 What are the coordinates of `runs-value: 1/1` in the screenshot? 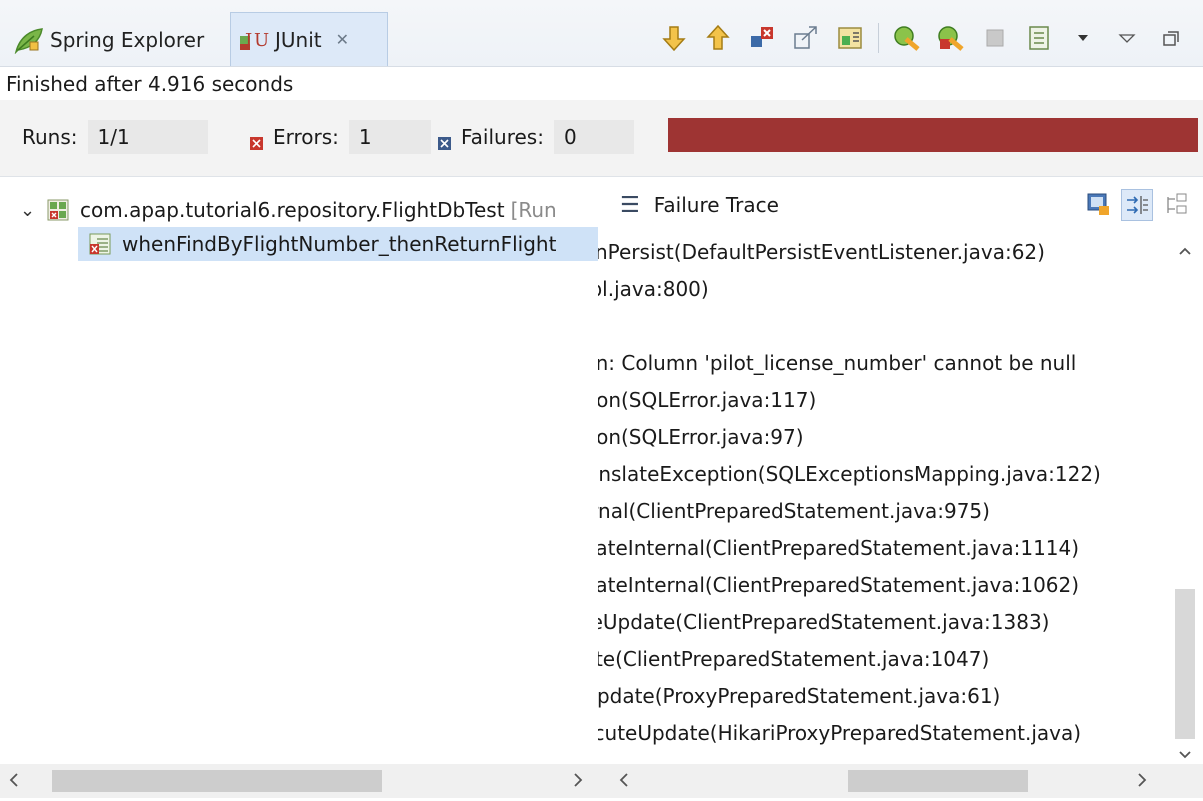 It's located at (147, 137).